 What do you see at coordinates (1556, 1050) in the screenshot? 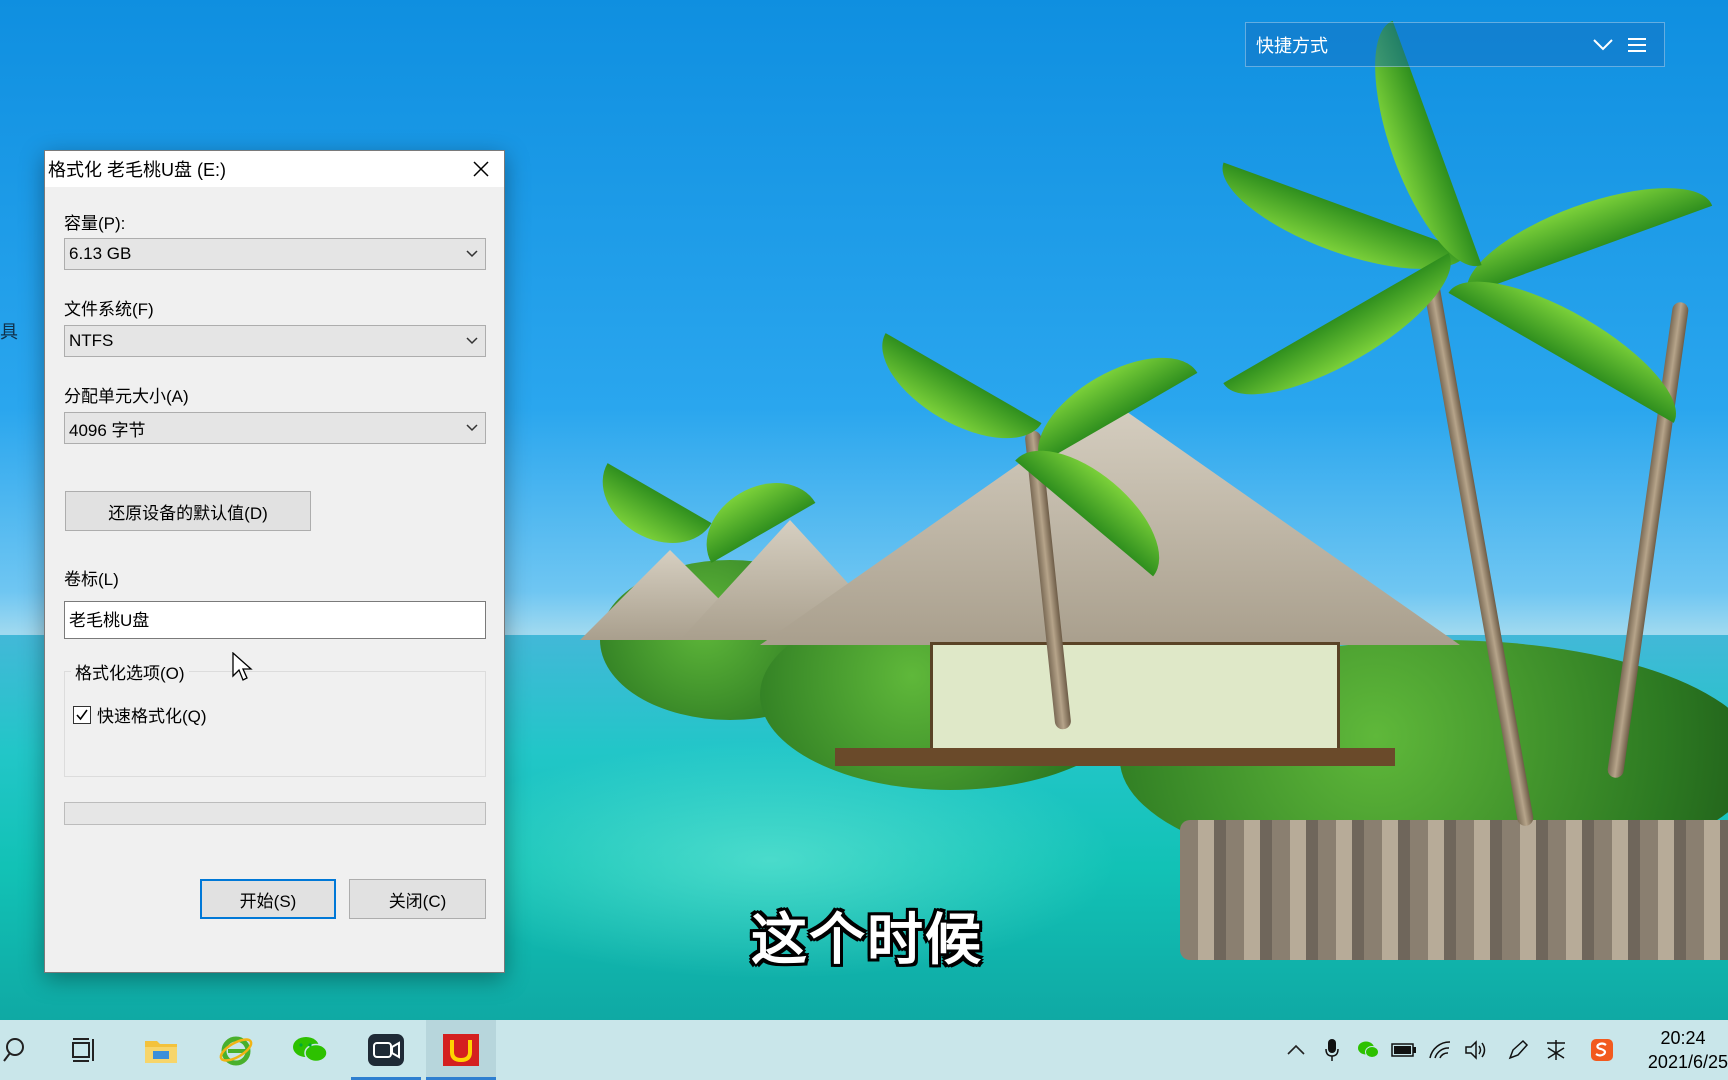
I see `input-method-icon` at bounding box center [1556, 1050].